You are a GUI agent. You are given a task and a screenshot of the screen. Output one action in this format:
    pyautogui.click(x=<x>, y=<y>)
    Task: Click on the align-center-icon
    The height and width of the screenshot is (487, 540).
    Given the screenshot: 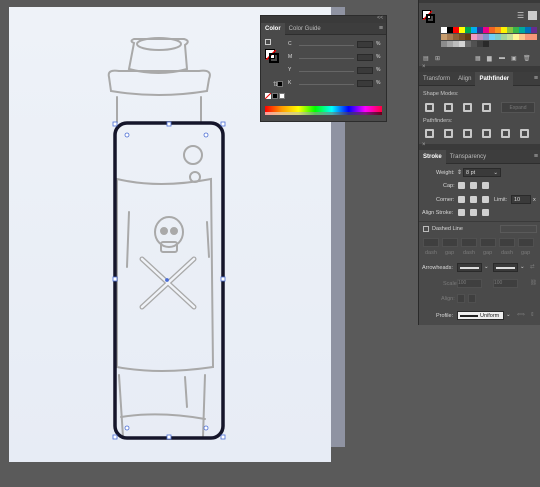 What is the action you would take?
    pyautogui.click(x=461, y=212)
    